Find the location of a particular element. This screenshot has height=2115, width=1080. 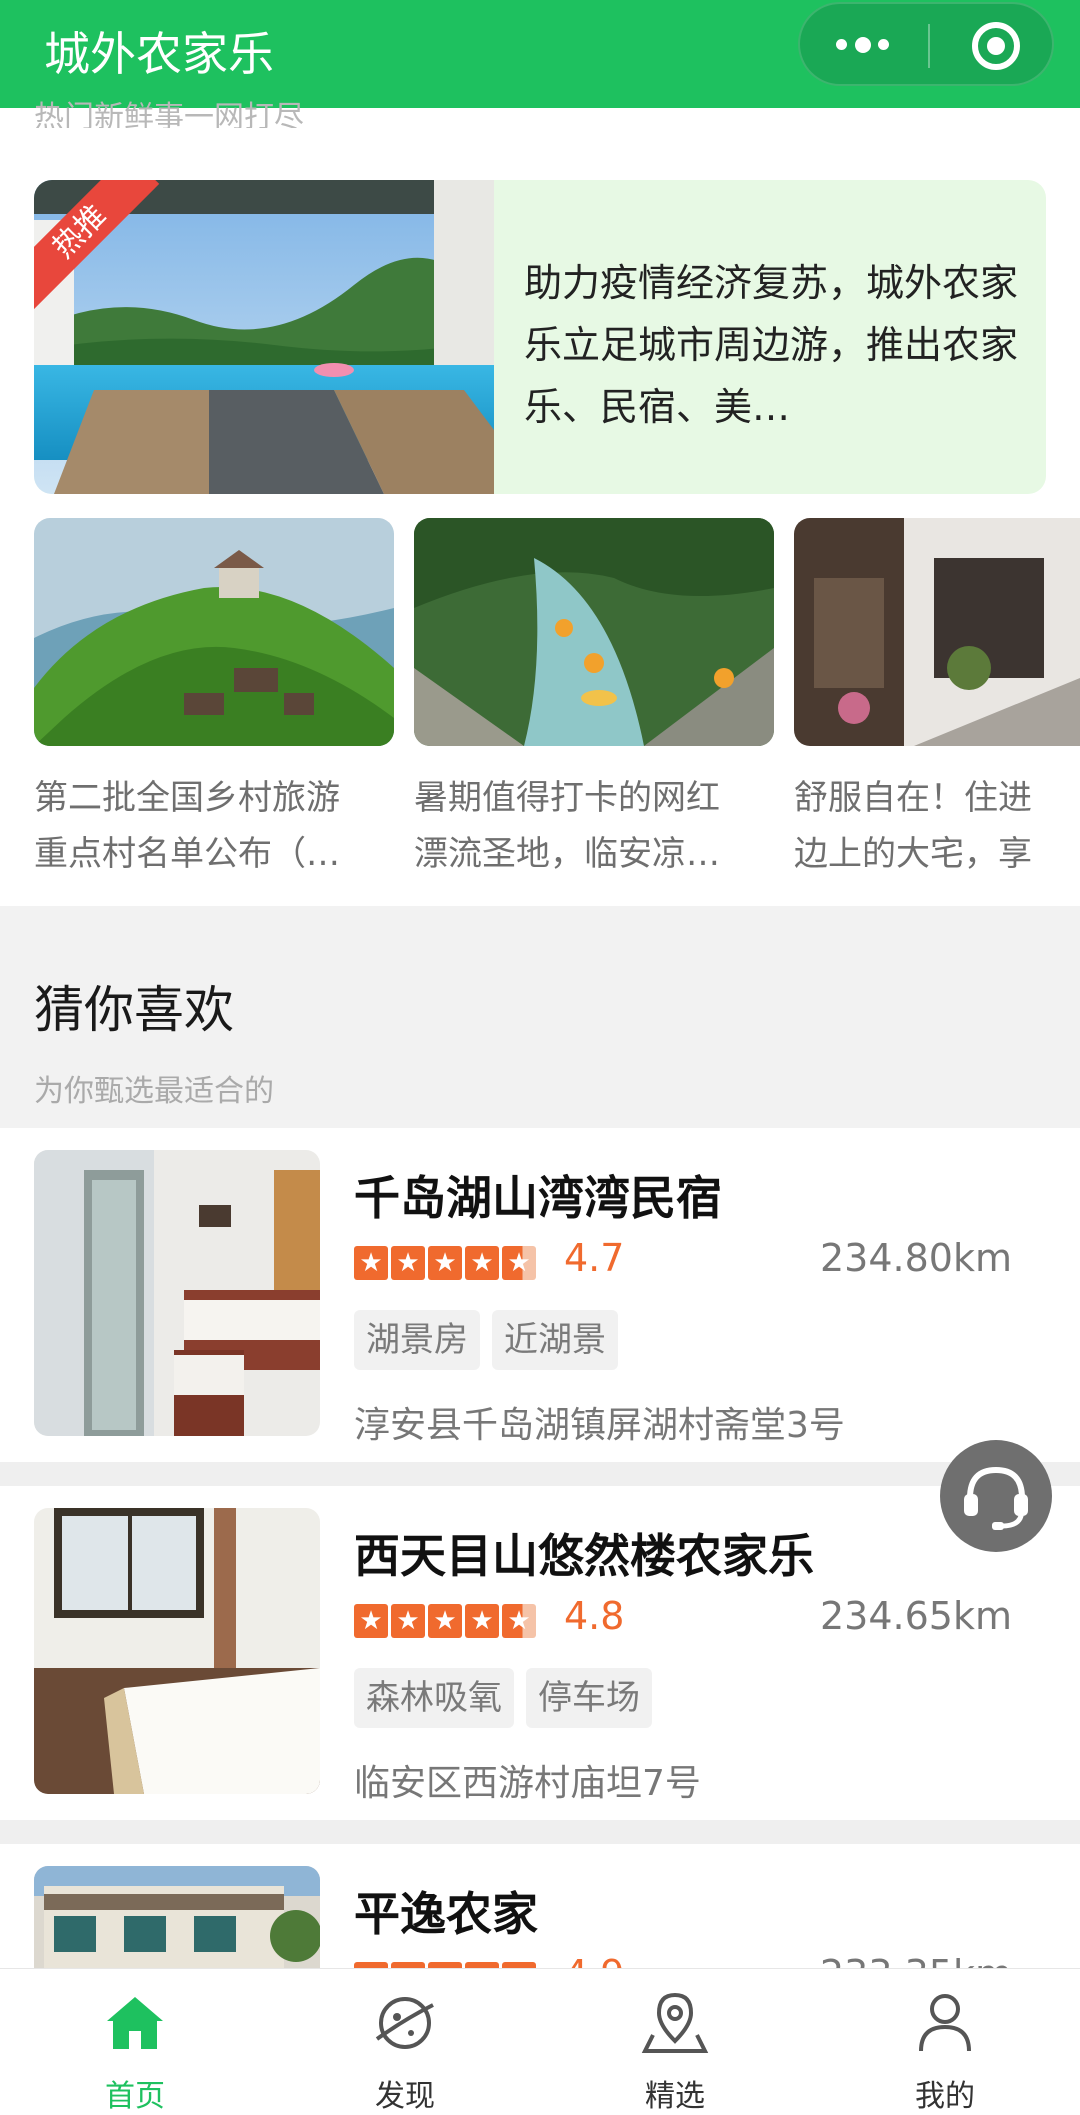

customer-service-button is located at coordinates (996, 1496).